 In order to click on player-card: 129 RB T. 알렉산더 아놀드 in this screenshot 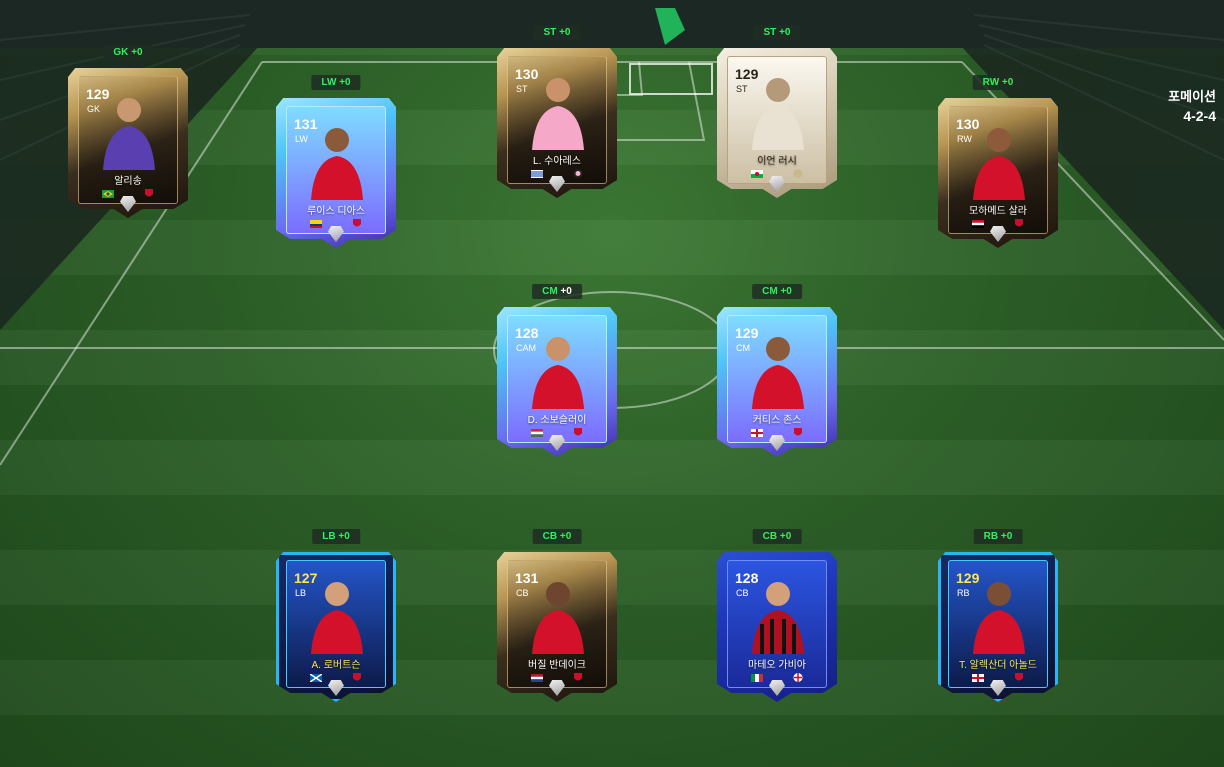, I will do `click(998, 627)`.